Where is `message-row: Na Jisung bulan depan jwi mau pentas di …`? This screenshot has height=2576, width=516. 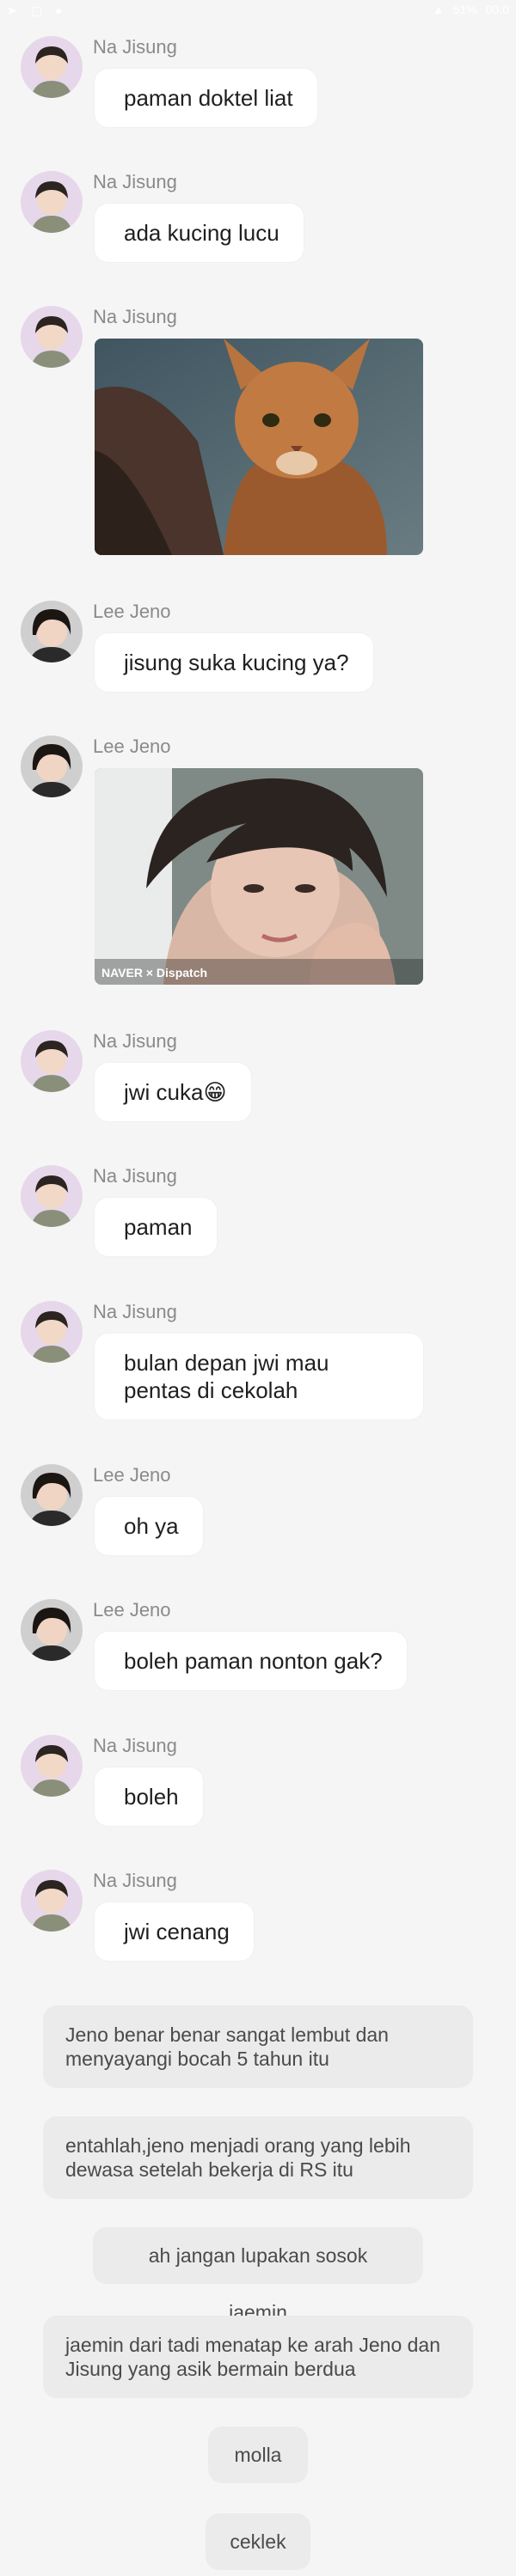 message-row: Na Jisung bulan depan jwi mau pentas di … is located at coordinates (258, 1357).